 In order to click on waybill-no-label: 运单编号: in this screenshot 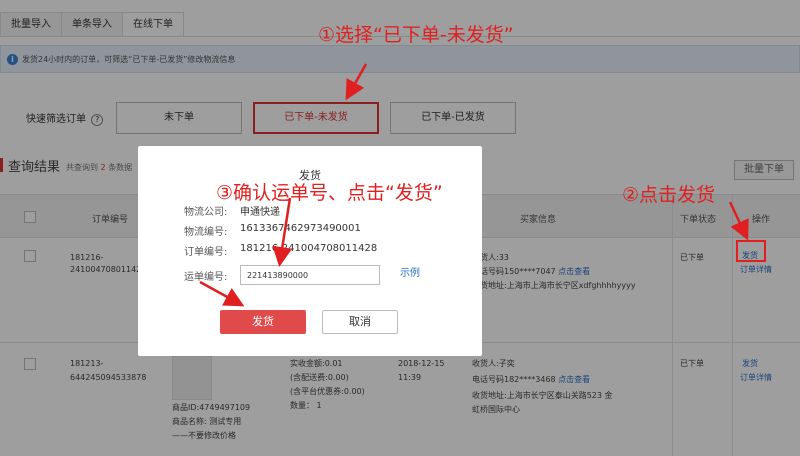, I will do `click(206, 277)`.